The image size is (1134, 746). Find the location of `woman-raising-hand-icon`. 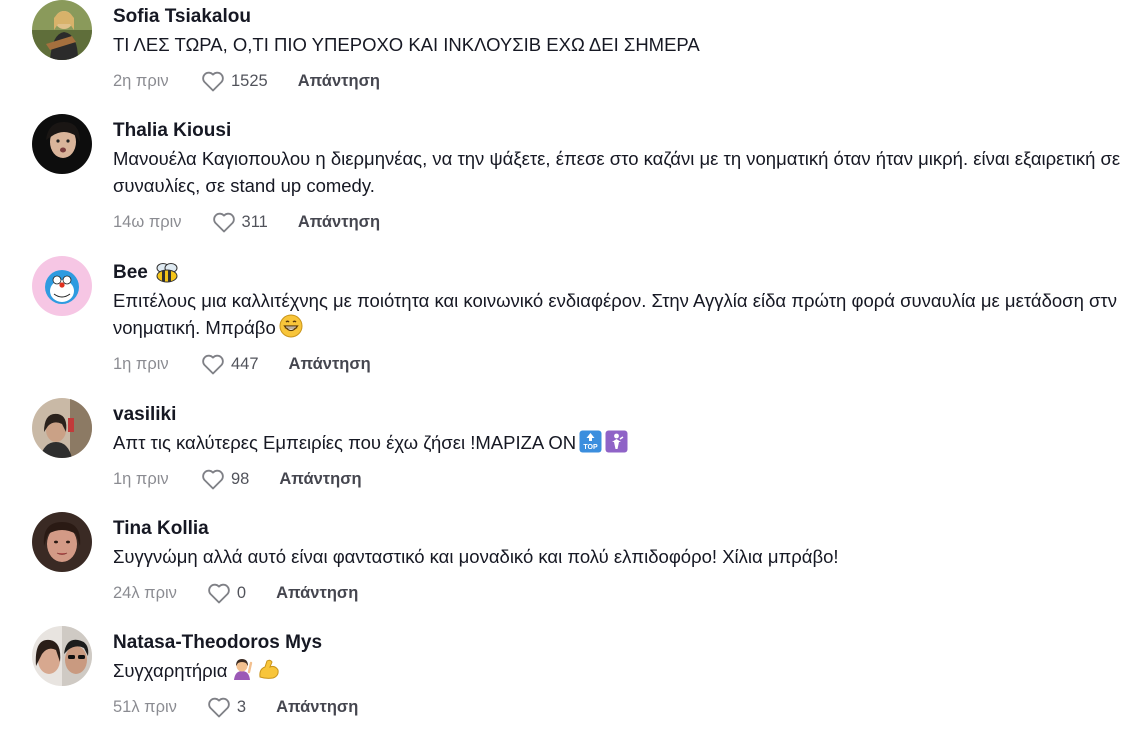

woman-raising-hand-icon is located at coordinates (243, 669).